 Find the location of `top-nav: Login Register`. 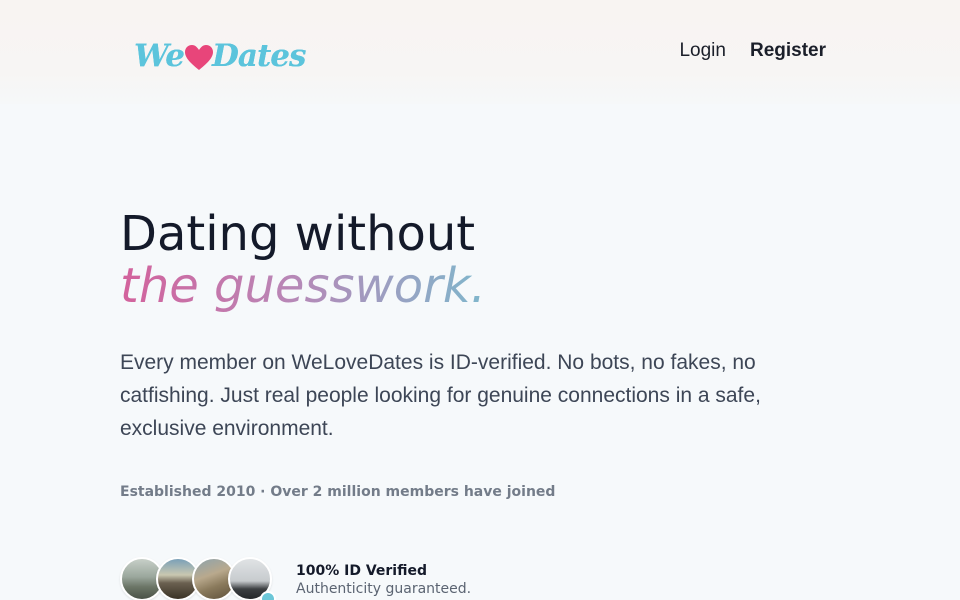

top-nav: Login Register is located at coordinates (752, 51).